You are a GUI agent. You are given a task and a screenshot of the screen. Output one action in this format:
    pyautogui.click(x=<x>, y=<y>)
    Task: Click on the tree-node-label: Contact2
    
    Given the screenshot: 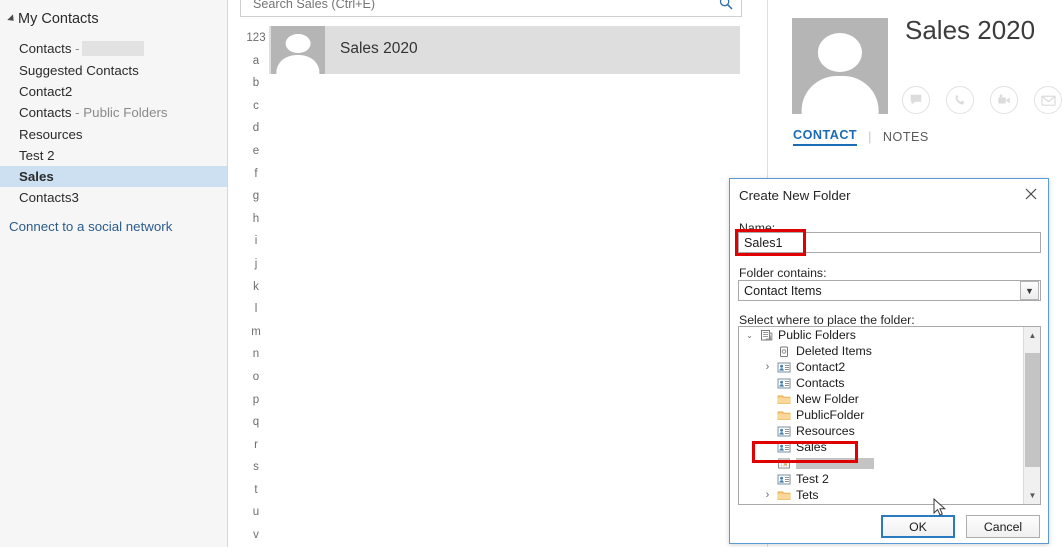 What is the action you would take?
    pyautogui.click(x=821, y=367)
    